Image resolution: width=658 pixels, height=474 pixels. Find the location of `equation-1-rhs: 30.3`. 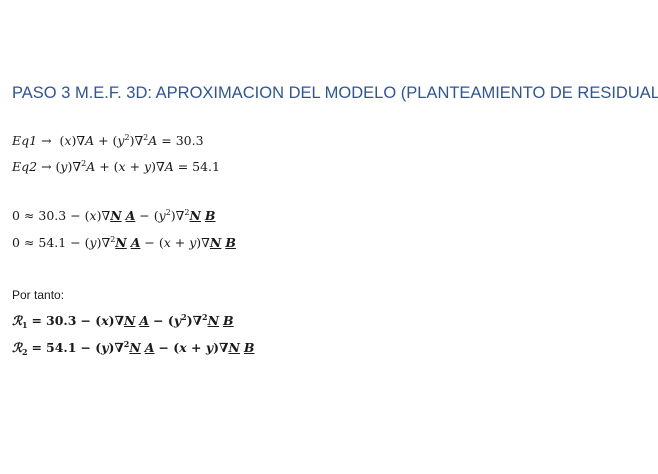

equation-1-rhs: 30.3 is located at coordinates (189, 140).